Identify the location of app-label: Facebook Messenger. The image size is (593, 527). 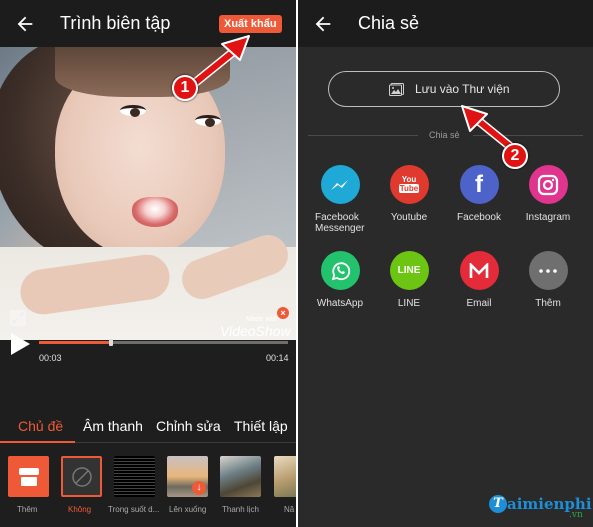
(340, 223).